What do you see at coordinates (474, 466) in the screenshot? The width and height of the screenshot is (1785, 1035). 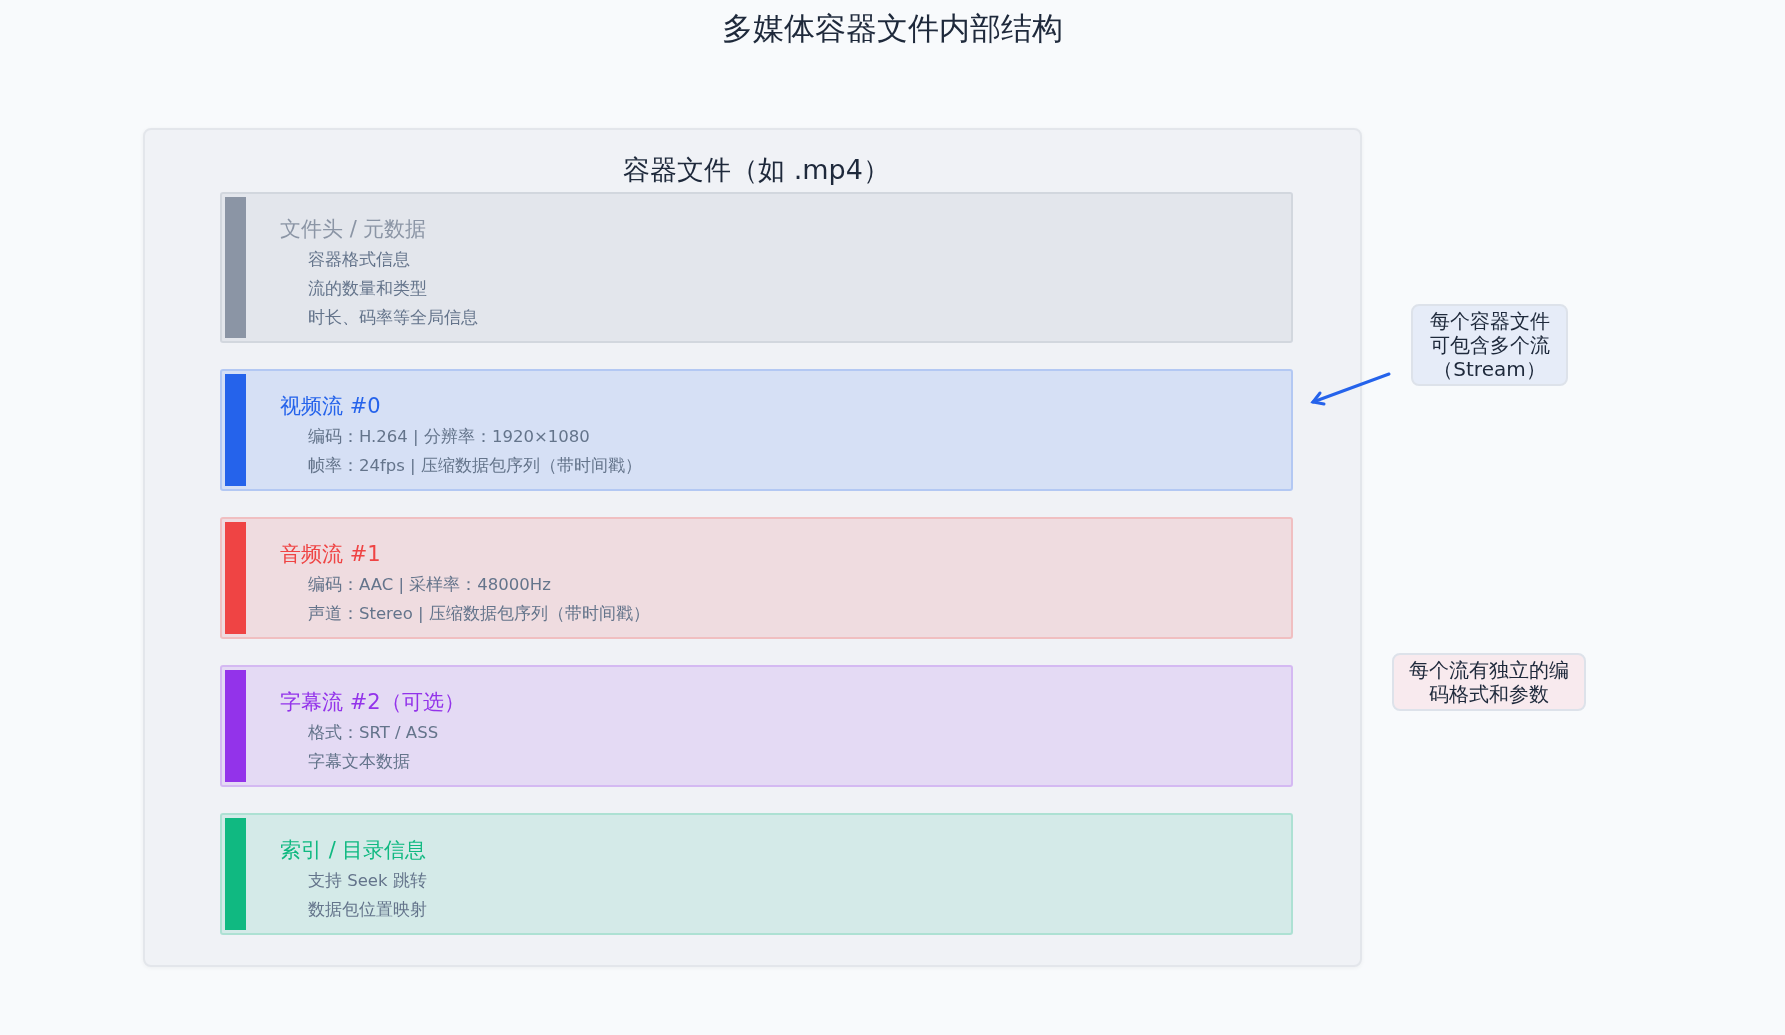 I see `block-detail: 帧率：24fps | 压缩数据包序列（带时间戳）` at bounding box center [474, 466].